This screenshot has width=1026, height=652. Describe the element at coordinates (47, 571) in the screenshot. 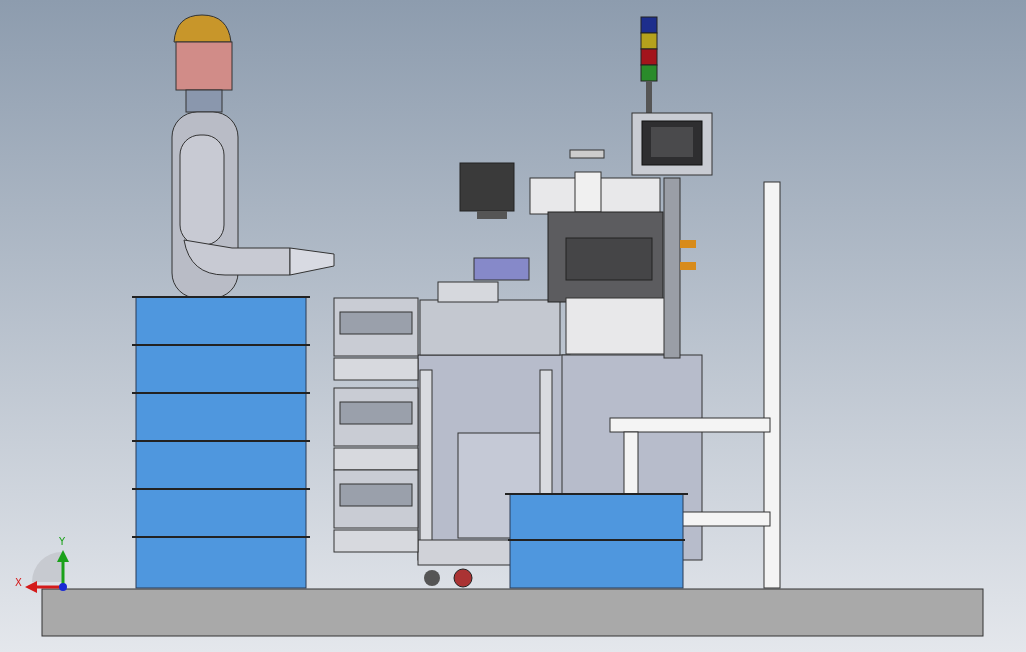

I see `axis-triad-drawing` at that location.